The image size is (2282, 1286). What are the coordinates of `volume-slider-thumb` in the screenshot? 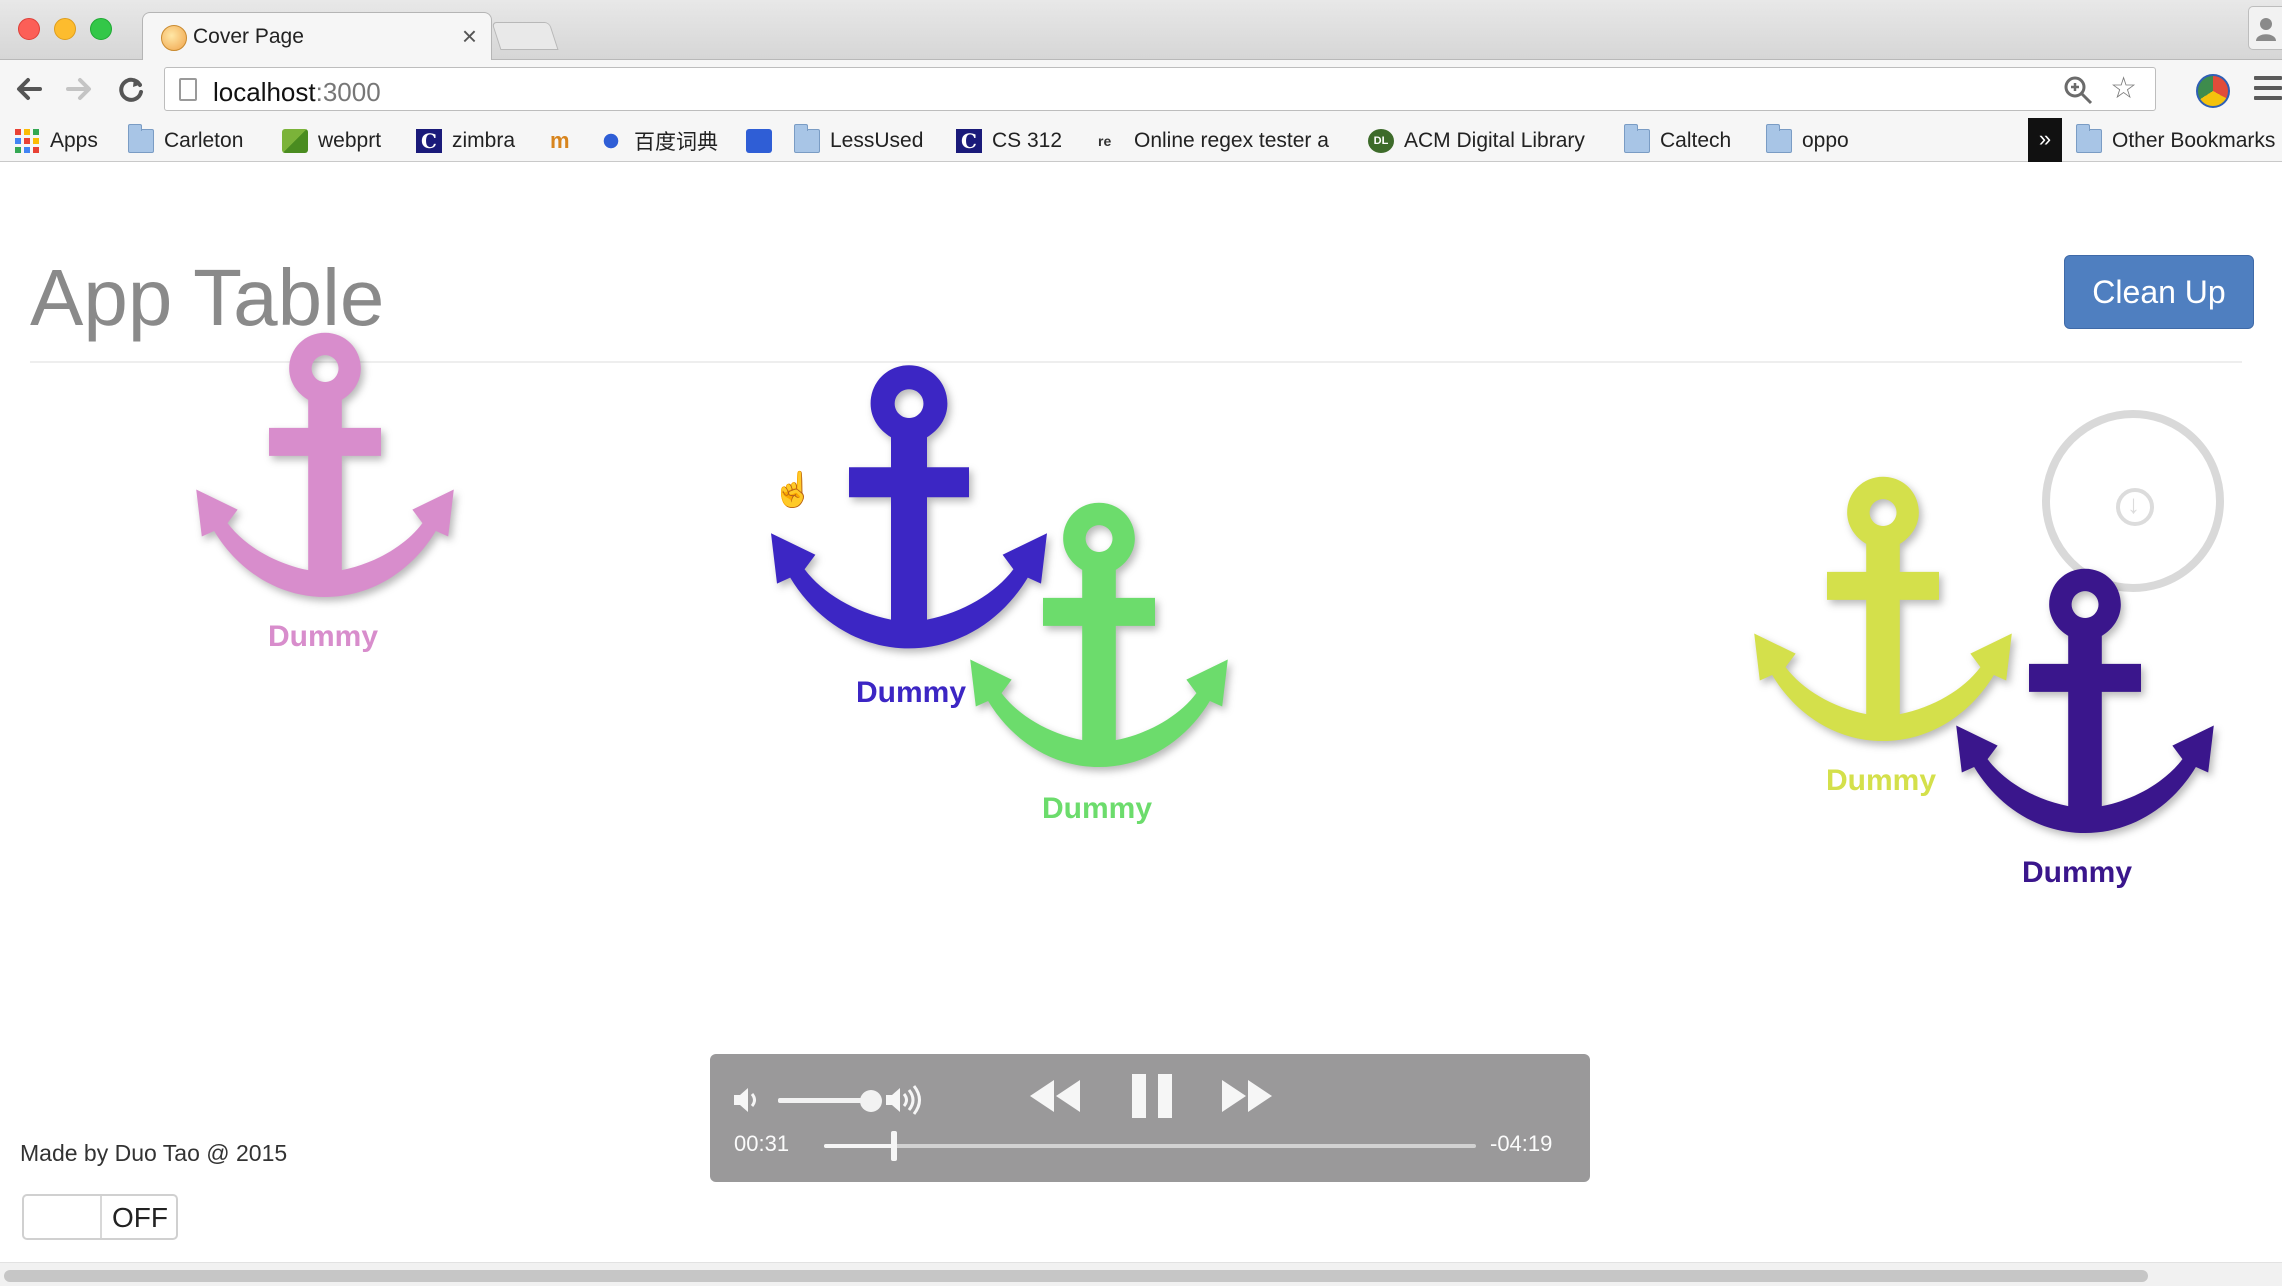 It's located at (871, 1101).